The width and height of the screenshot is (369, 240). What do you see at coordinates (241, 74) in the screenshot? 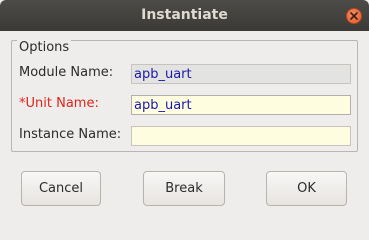
I see `module-name-field` at bounding box center [241, 74].